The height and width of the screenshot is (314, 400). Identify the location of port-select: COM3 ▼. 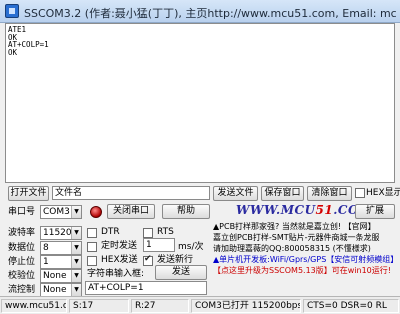
(61, 212).